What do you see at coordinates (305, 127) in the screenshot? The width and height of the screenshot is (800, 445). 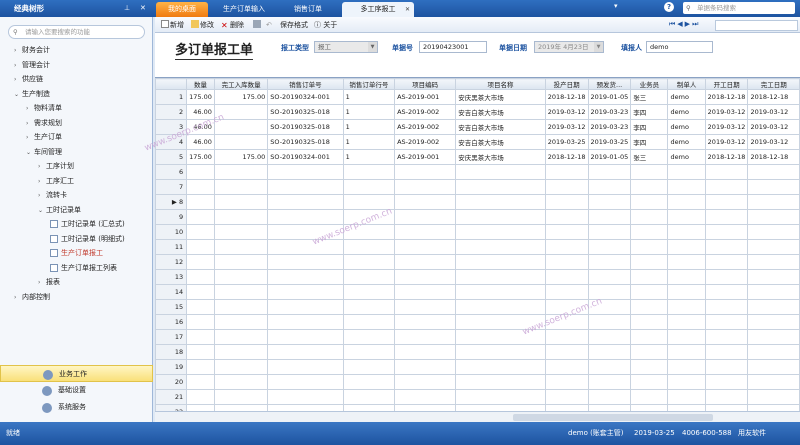 I see `table-cell: SO-20190325-018` at bounding box center [305, 127].